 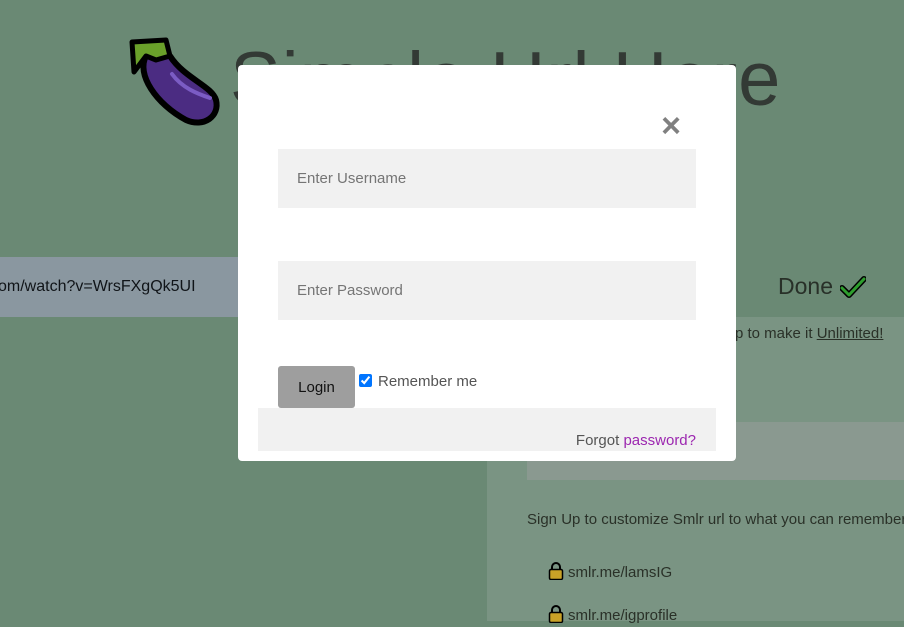 I want to click on forgot-prefix: Forgot, so click(x=599, y=440).